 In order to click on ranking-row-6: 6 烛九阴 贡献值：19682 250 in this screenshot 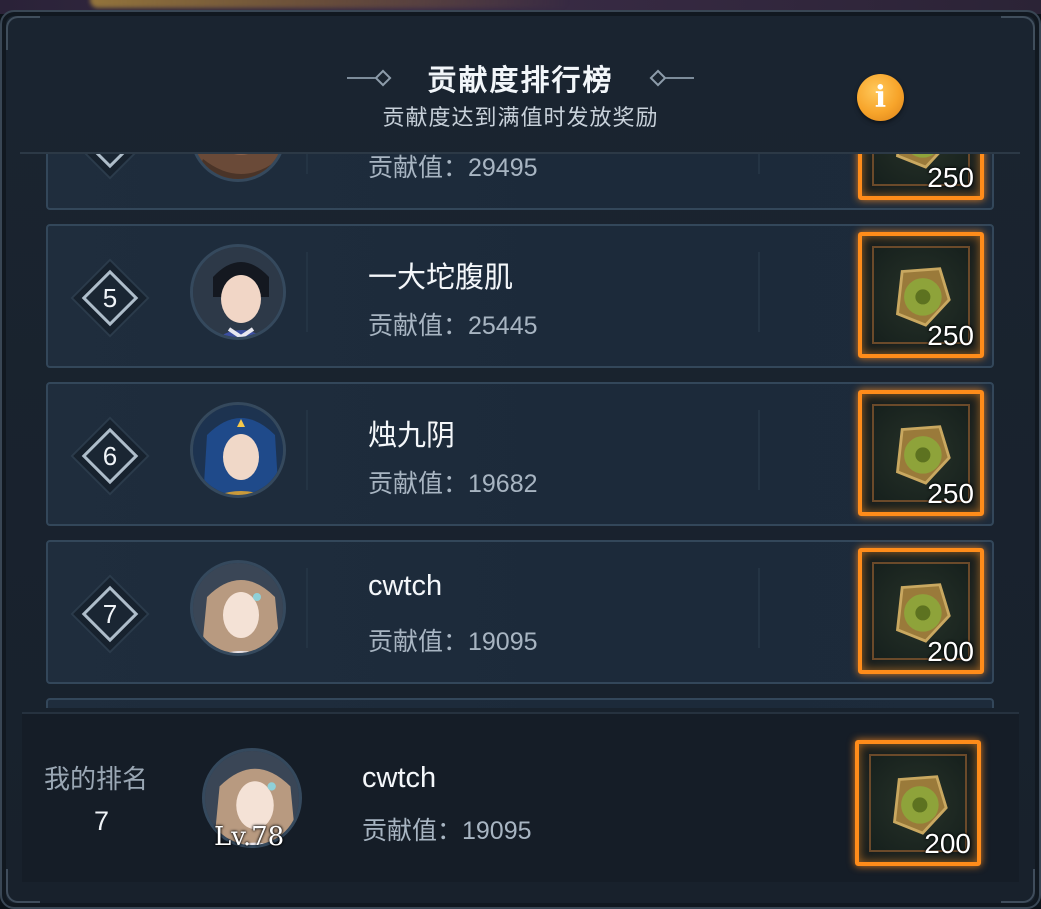, I will do `click(520, 454)`.